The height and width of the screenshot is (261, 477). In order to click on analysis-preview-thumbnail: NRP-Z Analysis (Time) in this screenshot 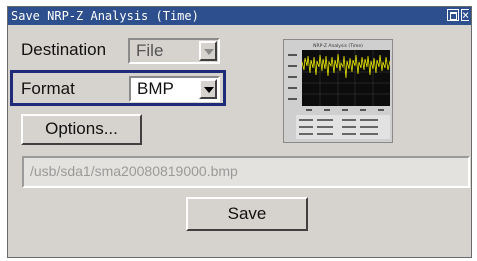, I will do `click(338, 91)`.